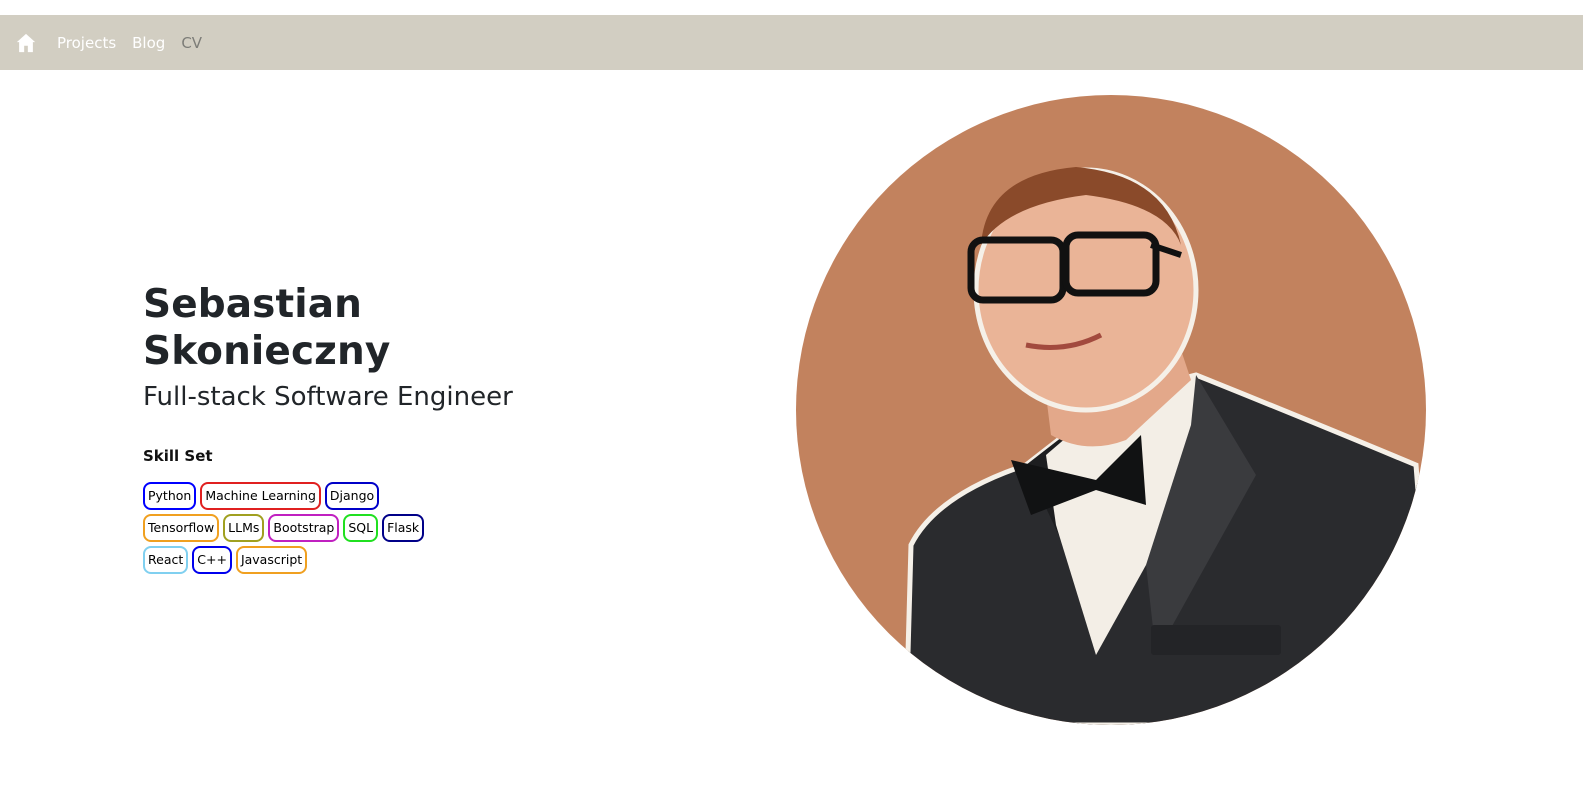 The image size is (1583, 790). I want to click on home-icon, so click(26, 42).